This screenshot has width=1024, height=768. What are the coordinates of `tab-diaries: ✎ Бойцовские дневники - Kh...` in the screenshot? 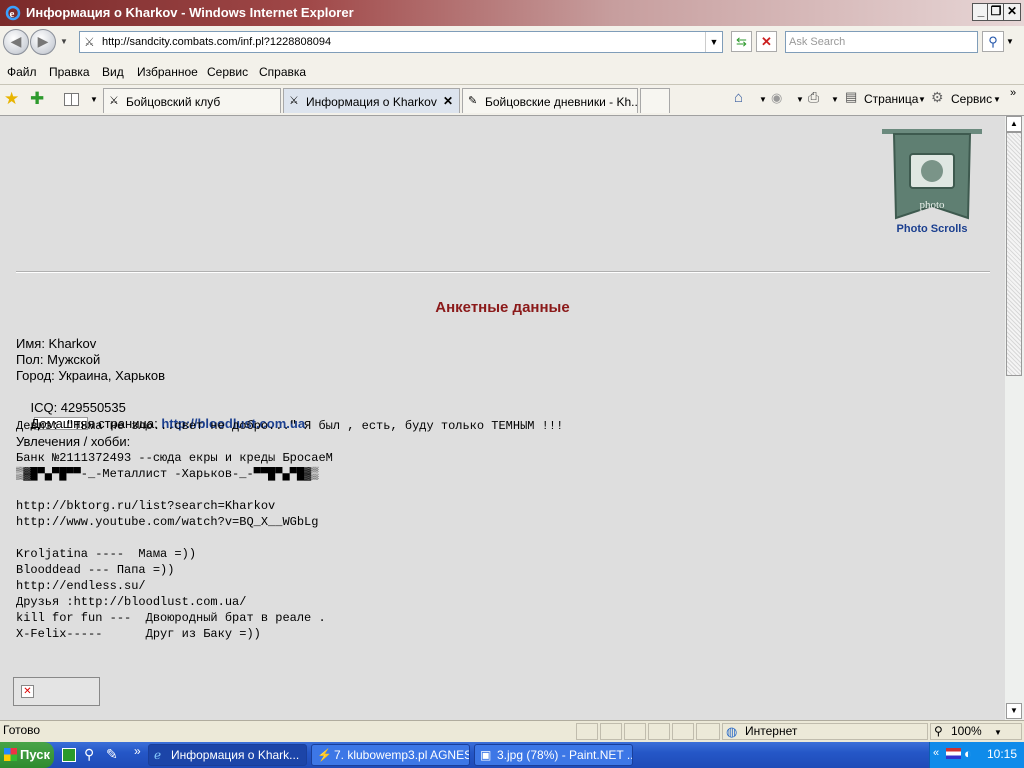 It's located at (550, 100).